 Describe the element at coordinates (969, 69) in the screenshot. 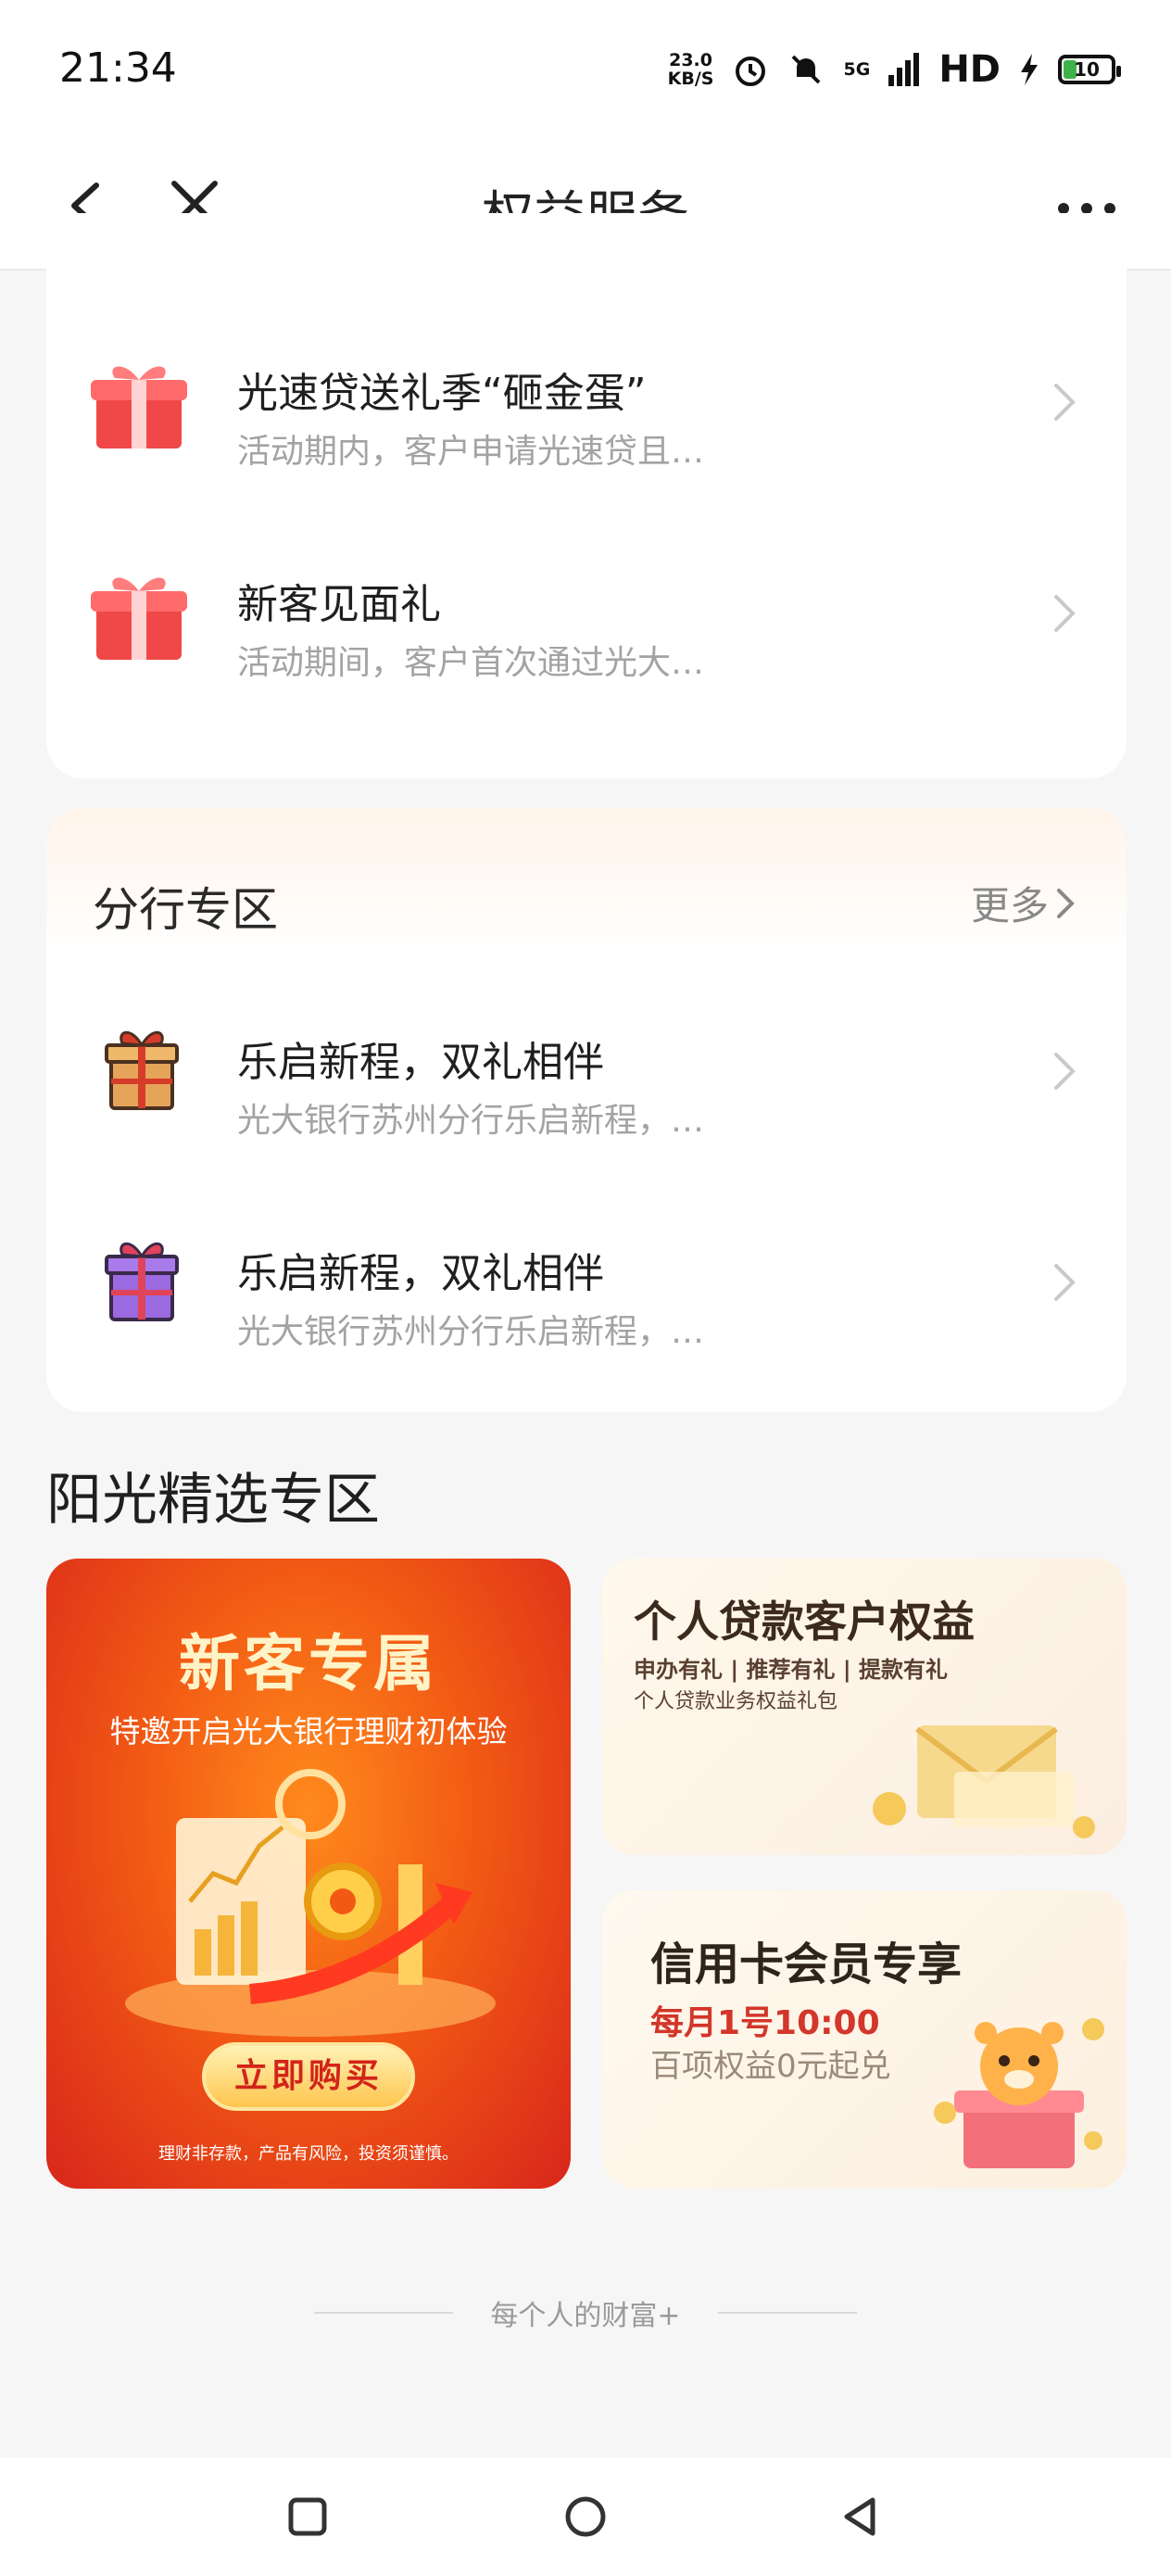

I see `hd-label: HD` at that location.